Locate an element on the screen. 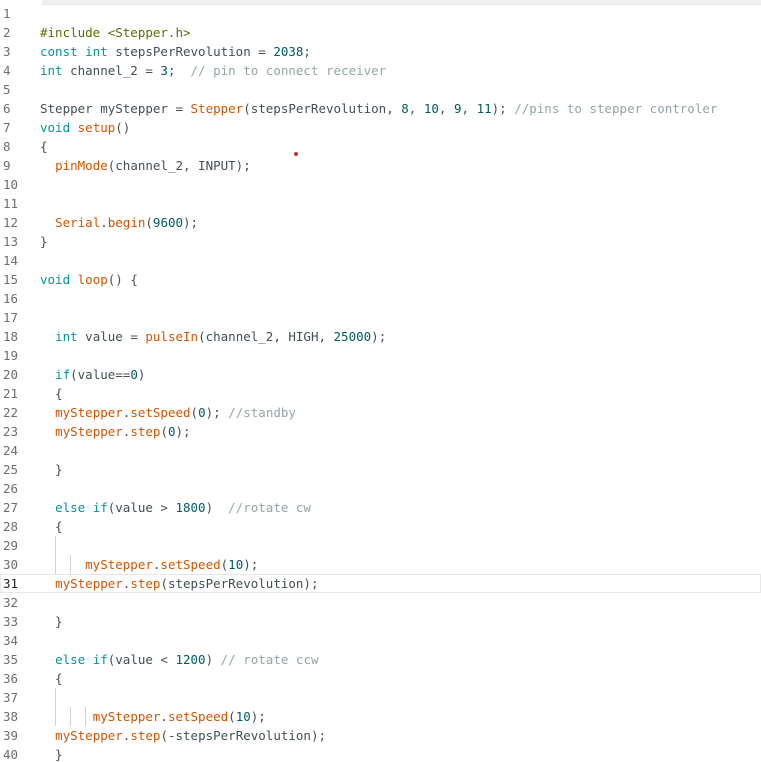  line-code: pinMode(channel_2, INPUT); is located at coordinates (145, 165).